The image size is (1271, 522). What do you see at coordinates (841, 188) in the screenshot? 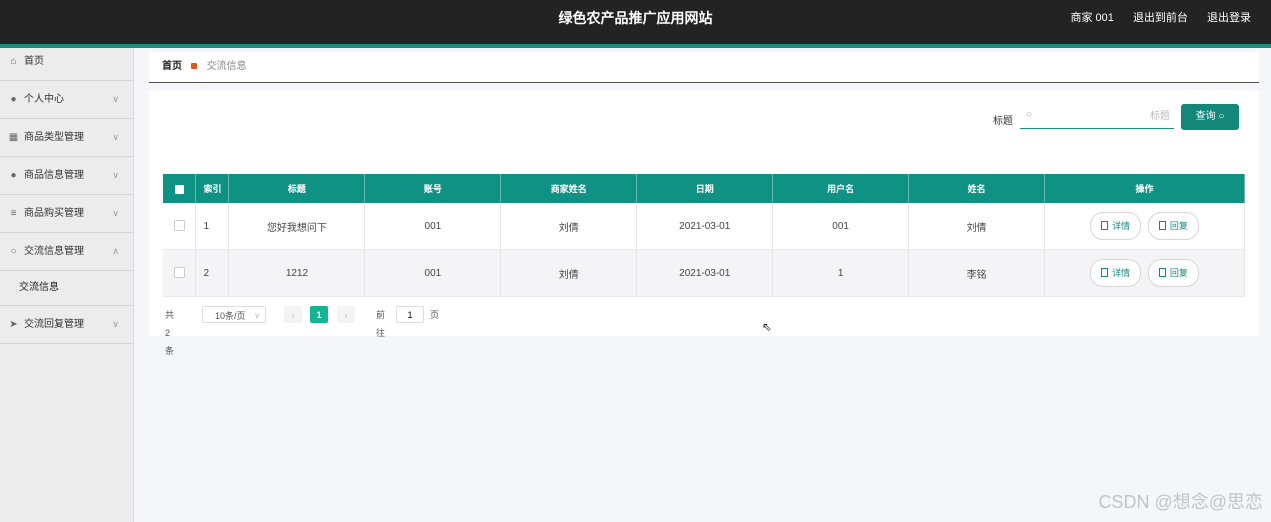
I see `column-header: 用户名` at bounding box center [841, 188].